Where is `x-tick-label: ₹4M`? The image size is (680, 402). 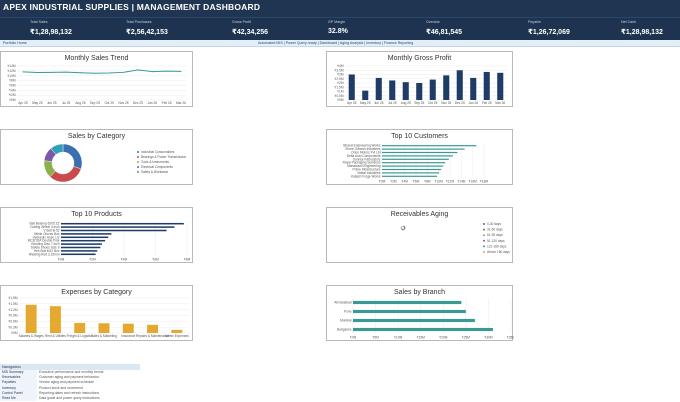 x-tick-label: ₹4M is located at coordinates (404, 182).